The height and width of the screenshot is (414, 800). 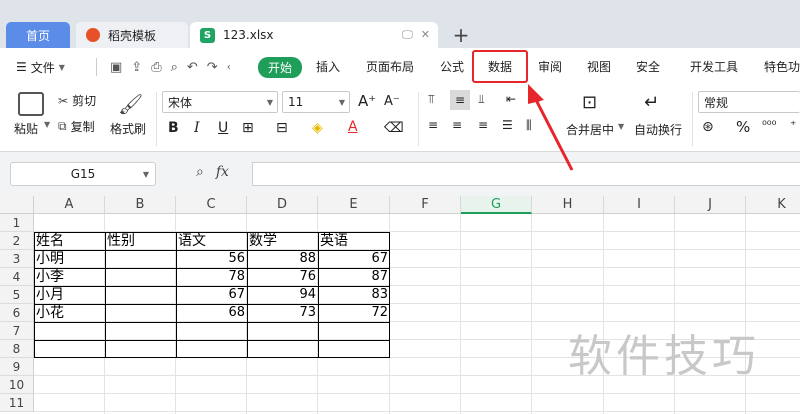 What do you see at coordinates (782, 66) in the screenshot?
I see `tab-special: 特色功` at bounding box center [782, 66].